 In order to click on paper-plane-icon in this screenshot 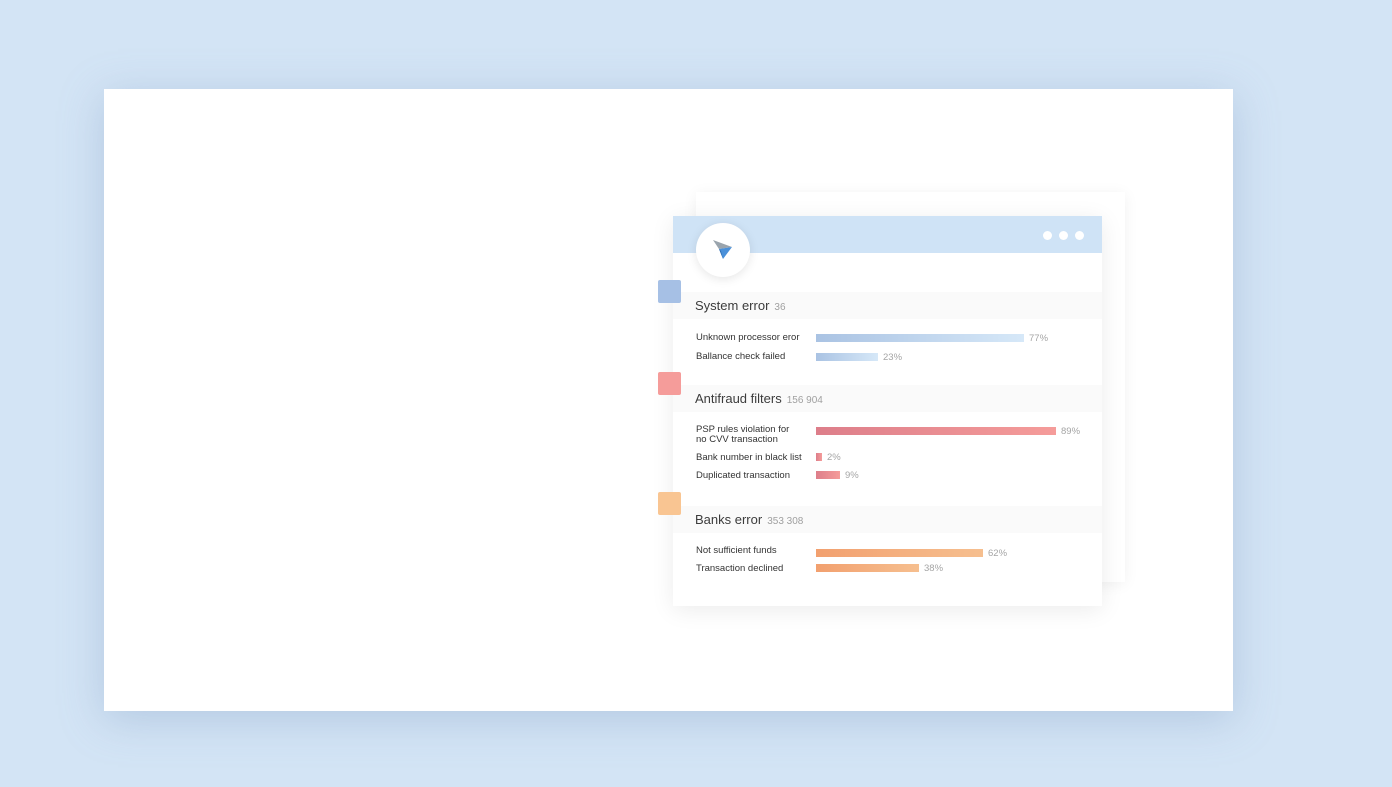, I will do `click(722, 249)`.